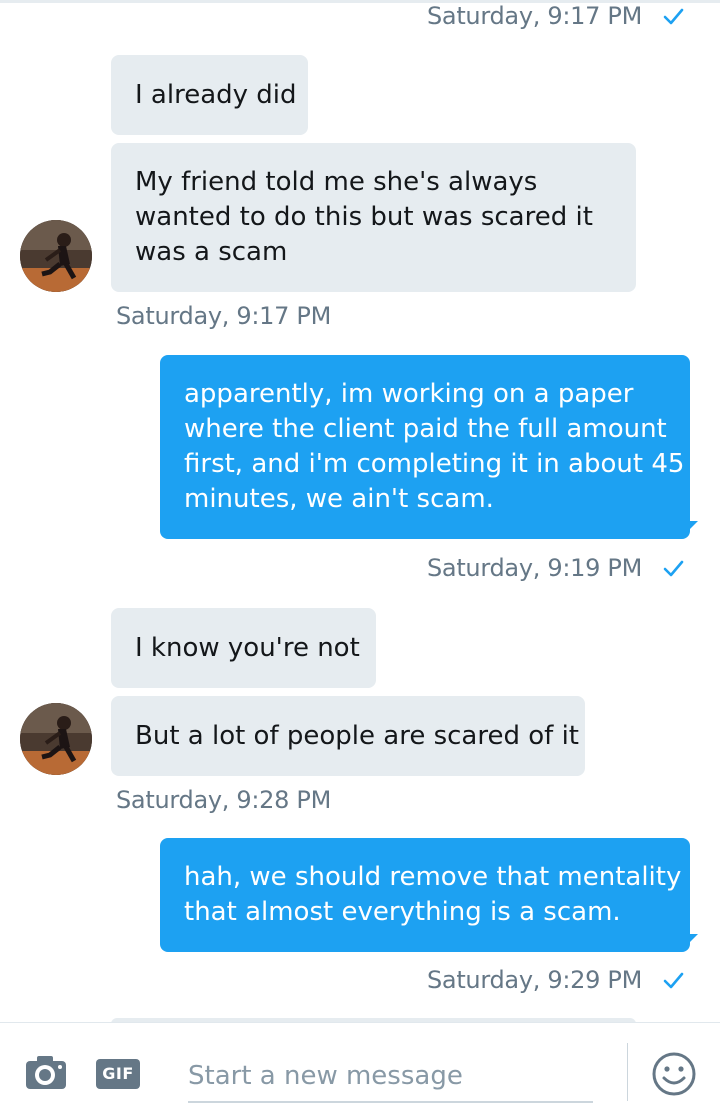  Describe the element at coordinates (211, 252) in the screenshot. I see `message-text: was a scam` at that location.